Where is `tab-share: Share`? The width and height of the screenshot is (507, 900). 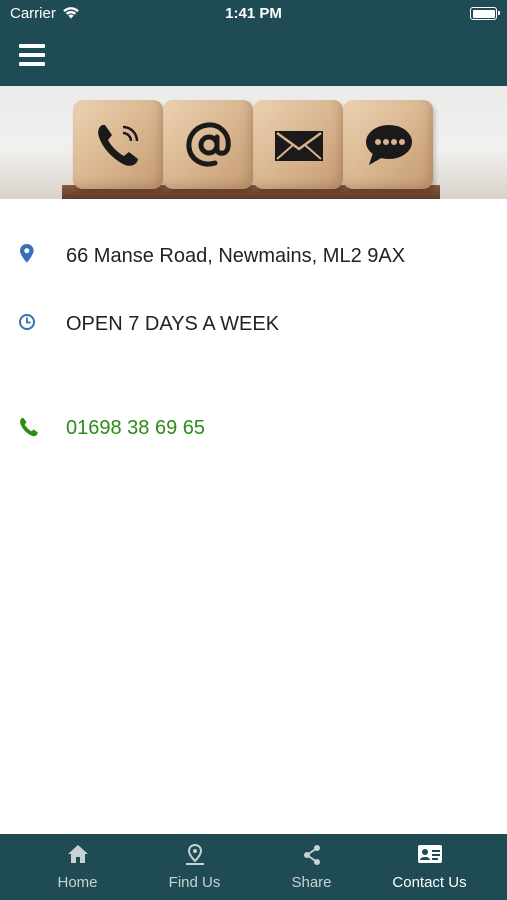 tab-share: Share is located at coordinates (311, 867).